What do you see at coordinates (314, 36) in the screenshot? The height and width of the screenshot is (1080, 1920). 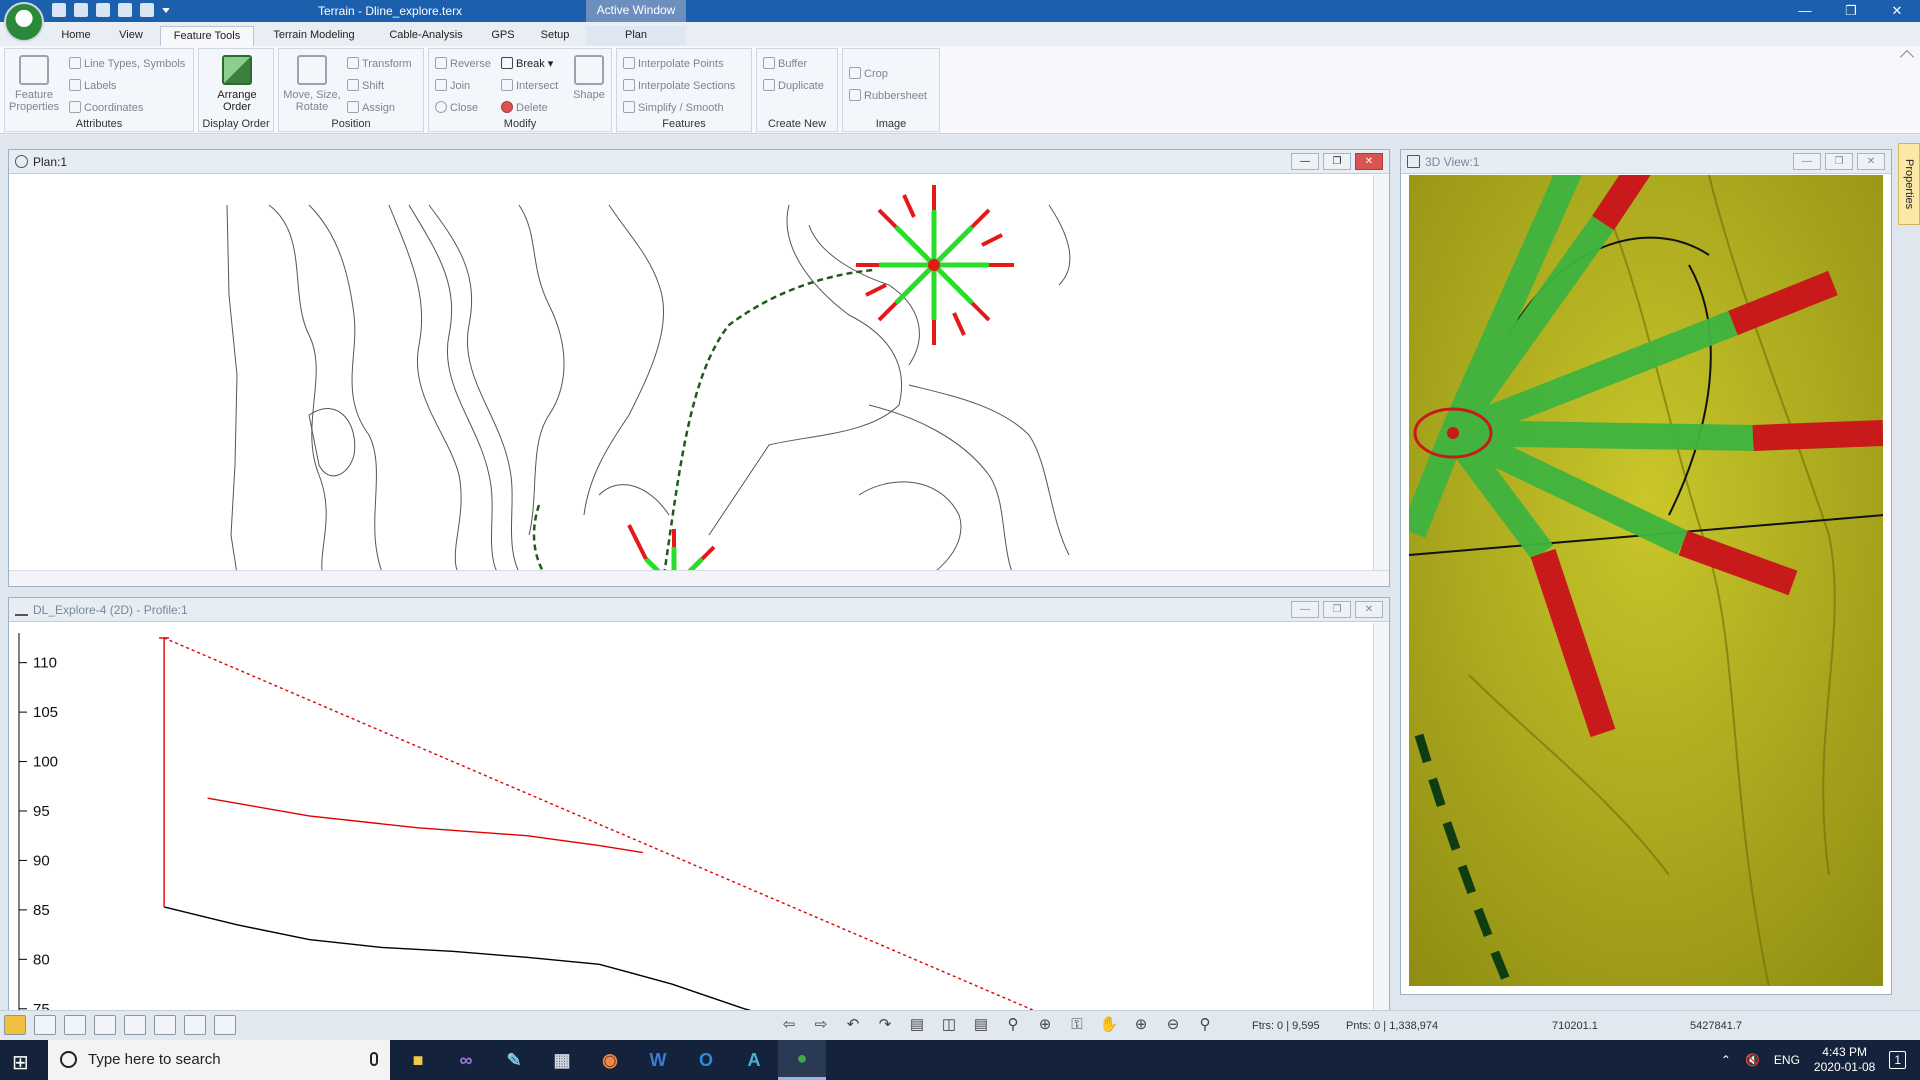 I see `tab-terrain-modeling: Terrain Modeling` at bounding box center [314, 36].